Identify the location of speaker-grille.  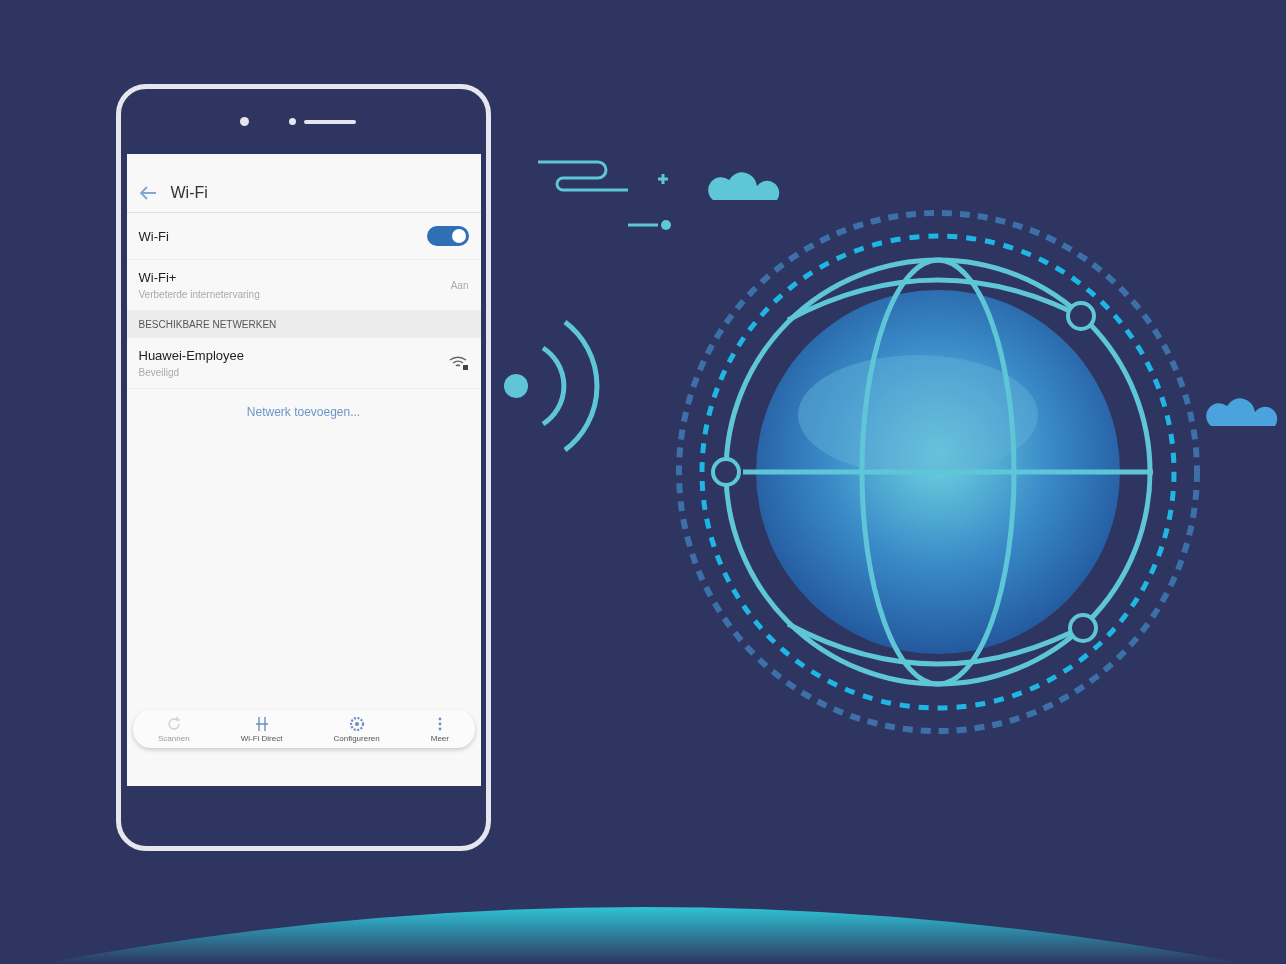
(329, 121).